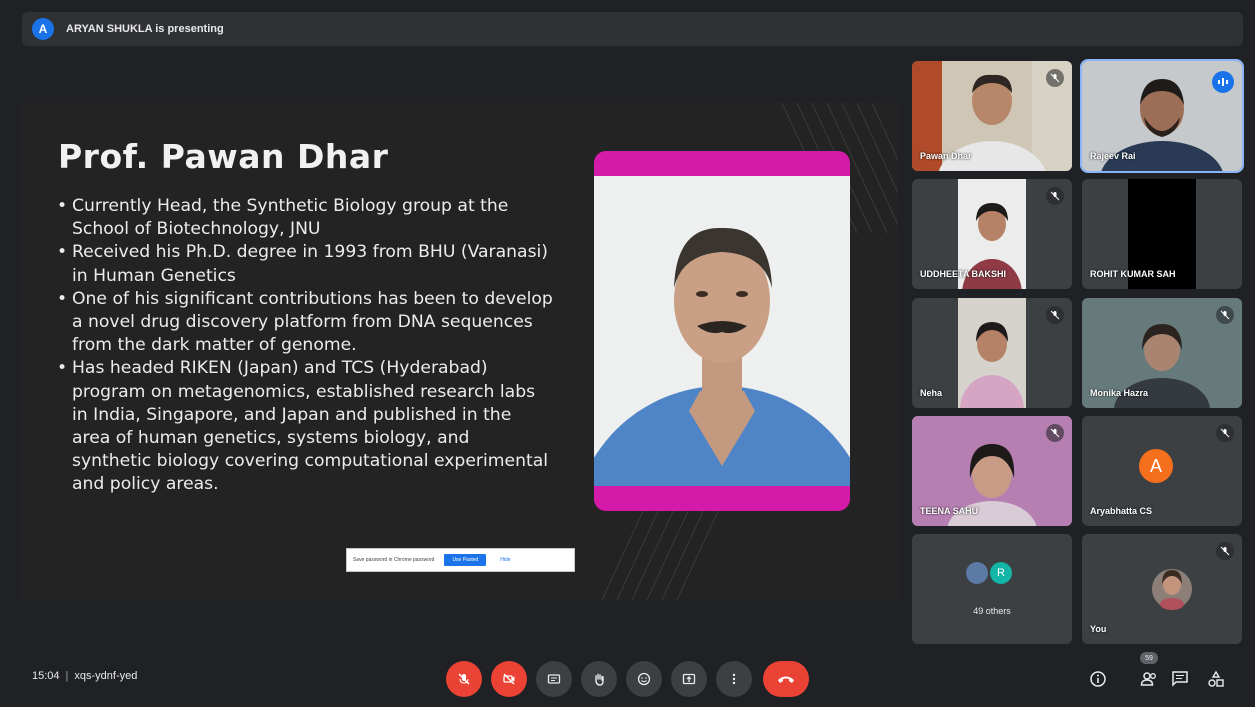 The image size is (1255, 707). What do you see at coordinates (1223, 82) in the screenshot?
I see `speaking-indicator-icon` at bounding box center [1223, 82].